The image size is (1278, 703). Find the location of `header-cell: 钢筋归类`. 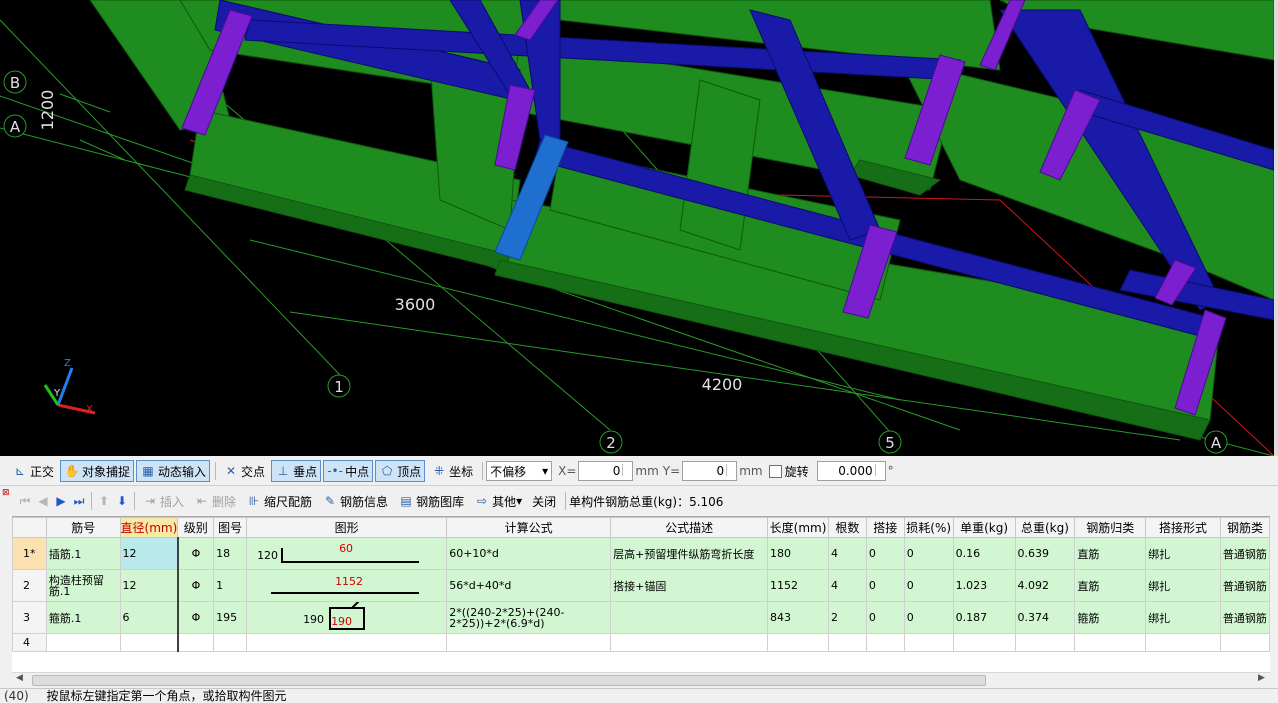

header-cell: 钢筋归类 is located at coordinates (1110, 527).